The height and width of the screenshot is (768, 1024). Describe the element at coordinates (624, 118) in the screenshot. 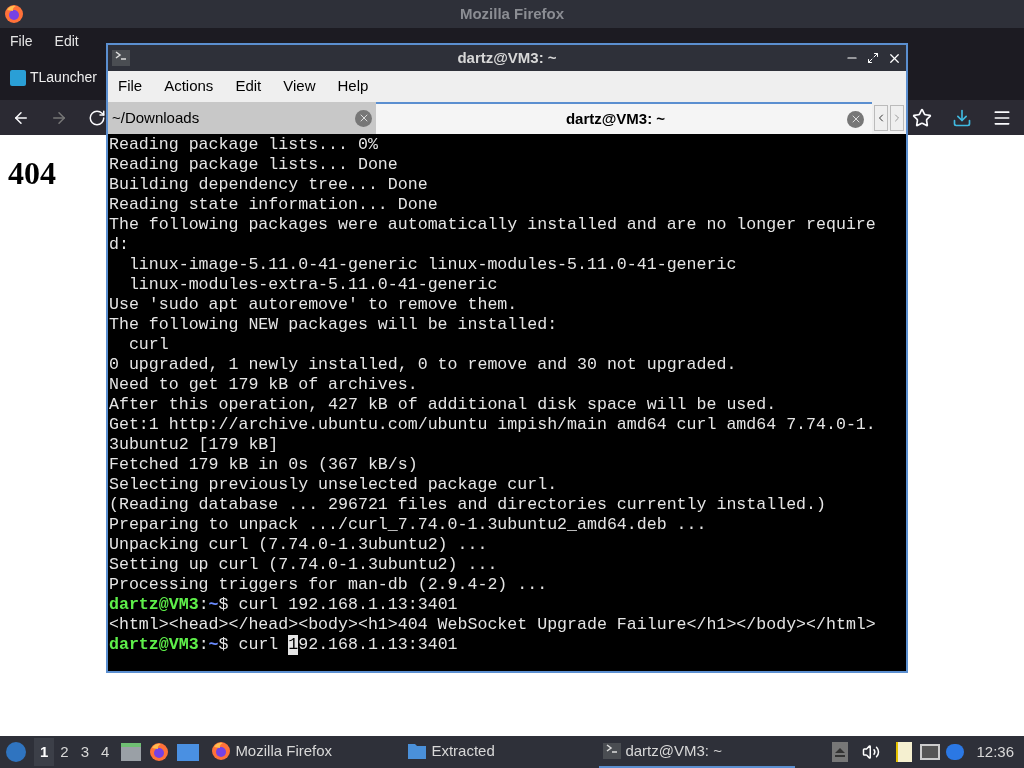

I see `terminal-tab: dartz@VM3: ~` at that location.